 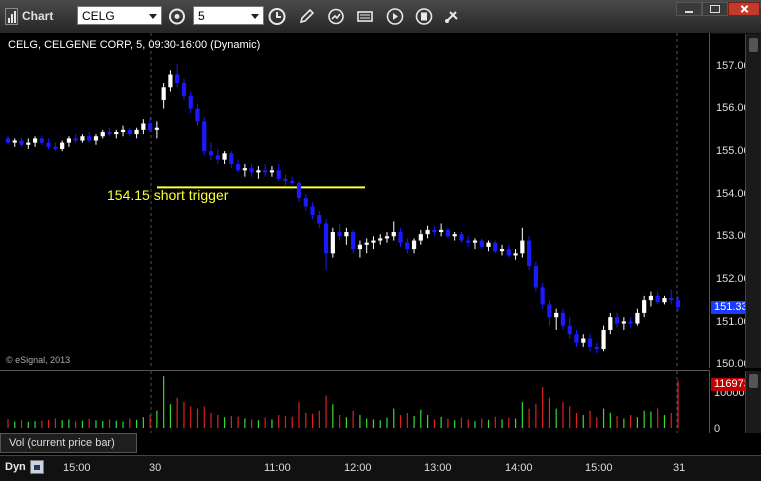 What do you see at coordinates (744, 9) in the screenshot?
I see `close-button` at bounding box center [744, 9].